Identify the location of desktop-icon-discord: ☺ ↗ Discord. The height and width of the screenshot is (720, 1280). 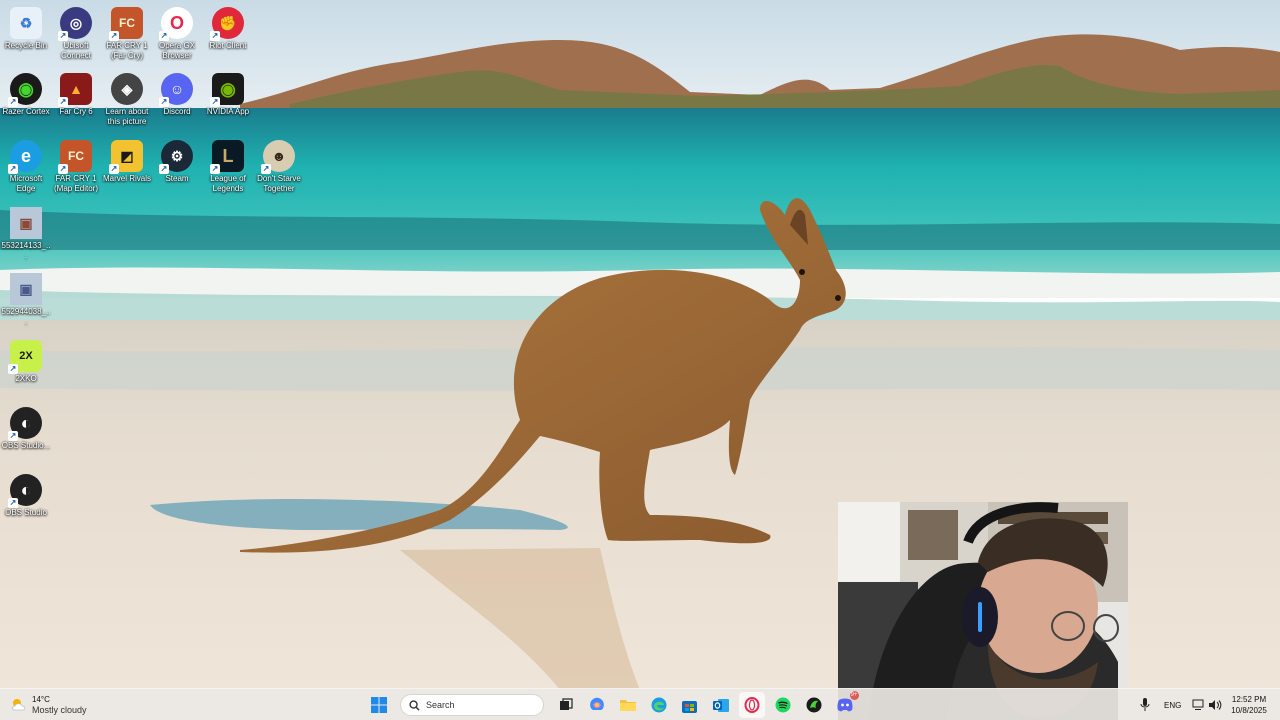
(177, 93).